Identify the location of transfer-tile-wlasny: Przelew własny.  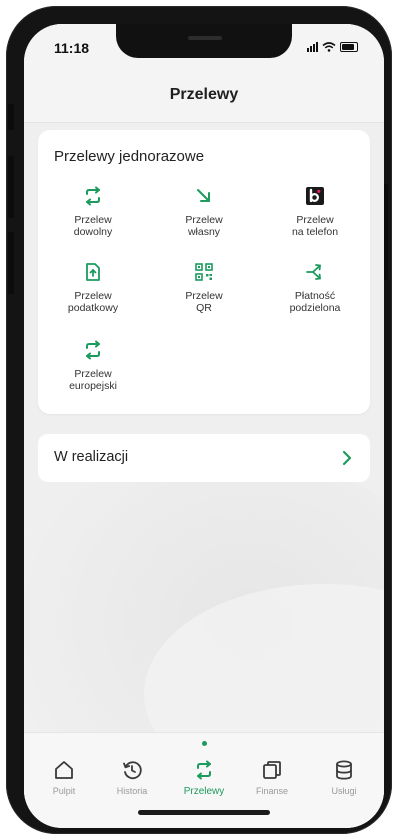
(204, 212).